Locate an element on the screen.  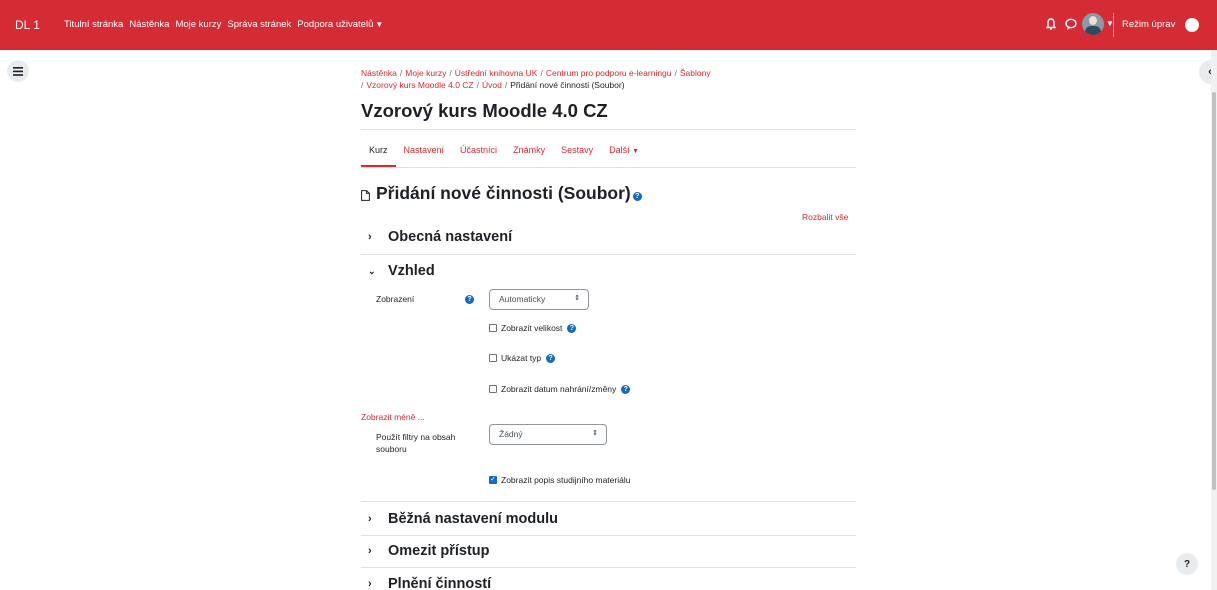
breadcrumb-item: Nástěnka is located at coordinates (379, 73).